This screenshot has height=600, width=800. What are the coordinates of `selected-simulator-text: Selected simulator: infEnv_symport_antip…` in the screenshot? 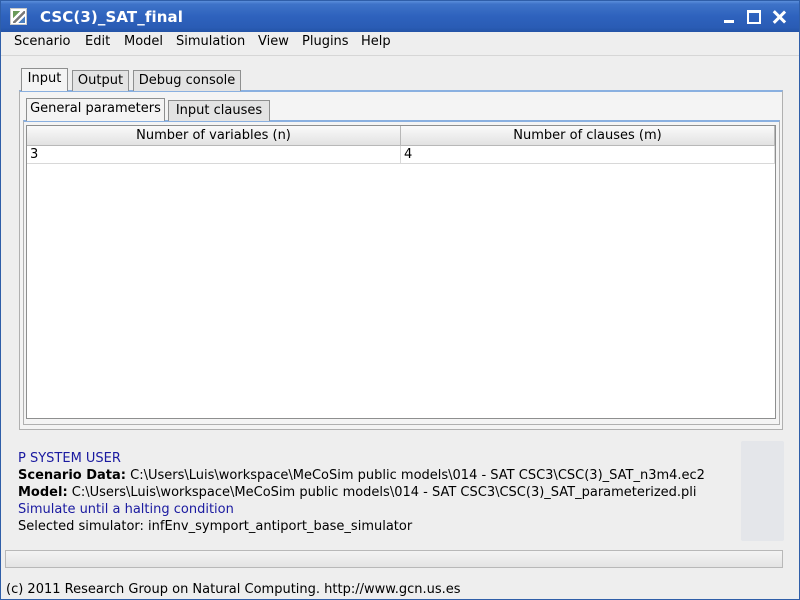 It's located at (215, 526).